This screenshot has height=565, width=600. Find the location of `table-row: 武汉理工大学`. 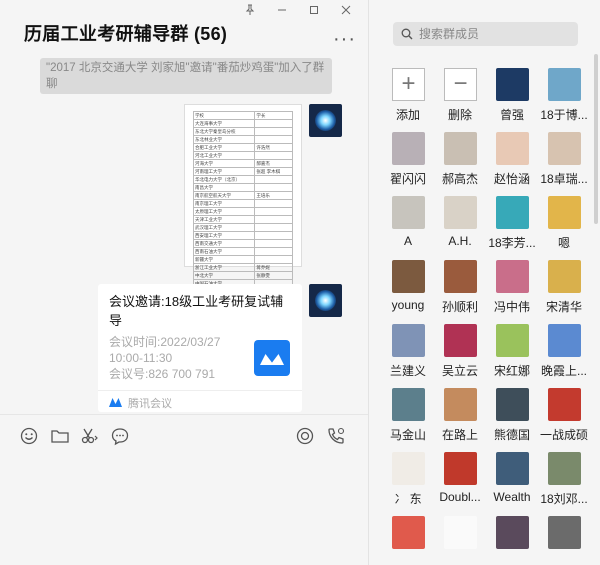

table-row: 武汉理工大学 is located at coordinates (242, 227).